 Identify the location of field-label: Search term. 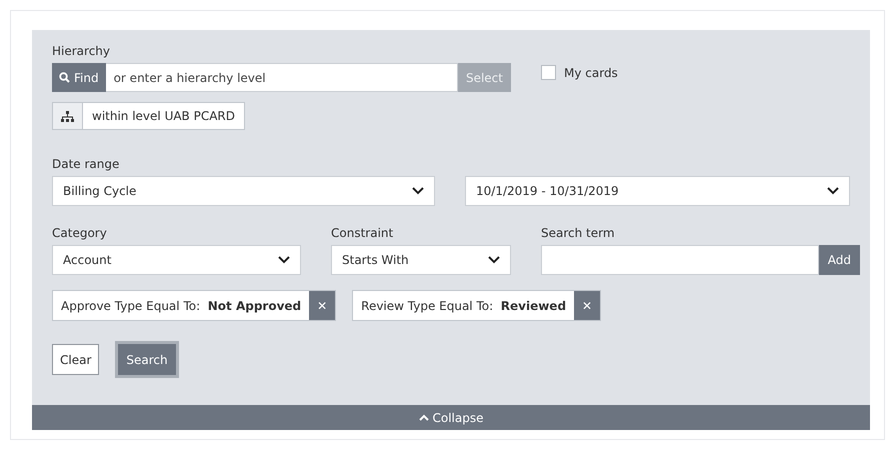
(578, 233).